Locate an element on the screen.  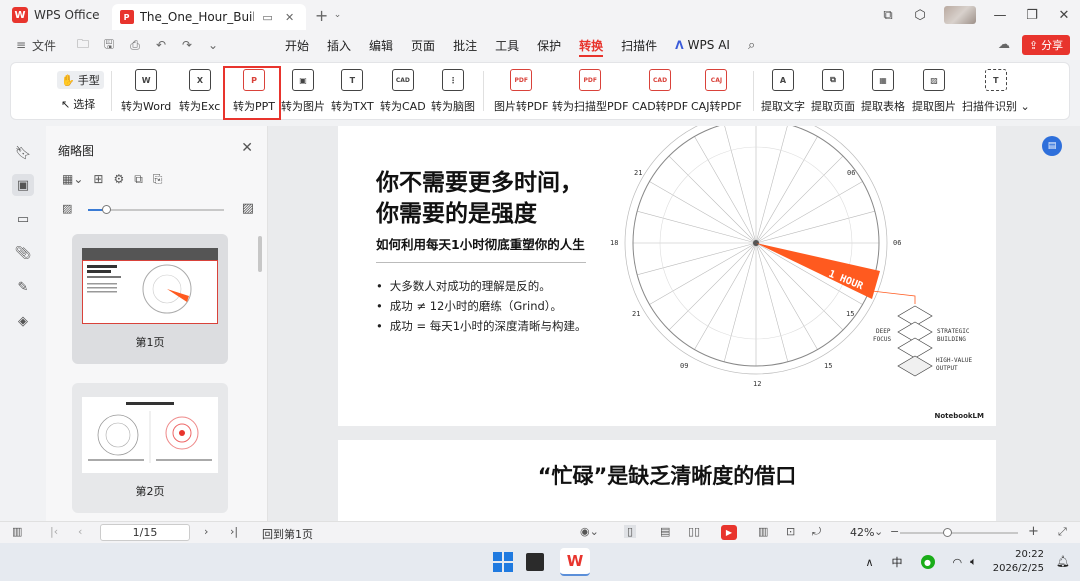
tab-annotate: 批注 is located at coordinates (465, 45).